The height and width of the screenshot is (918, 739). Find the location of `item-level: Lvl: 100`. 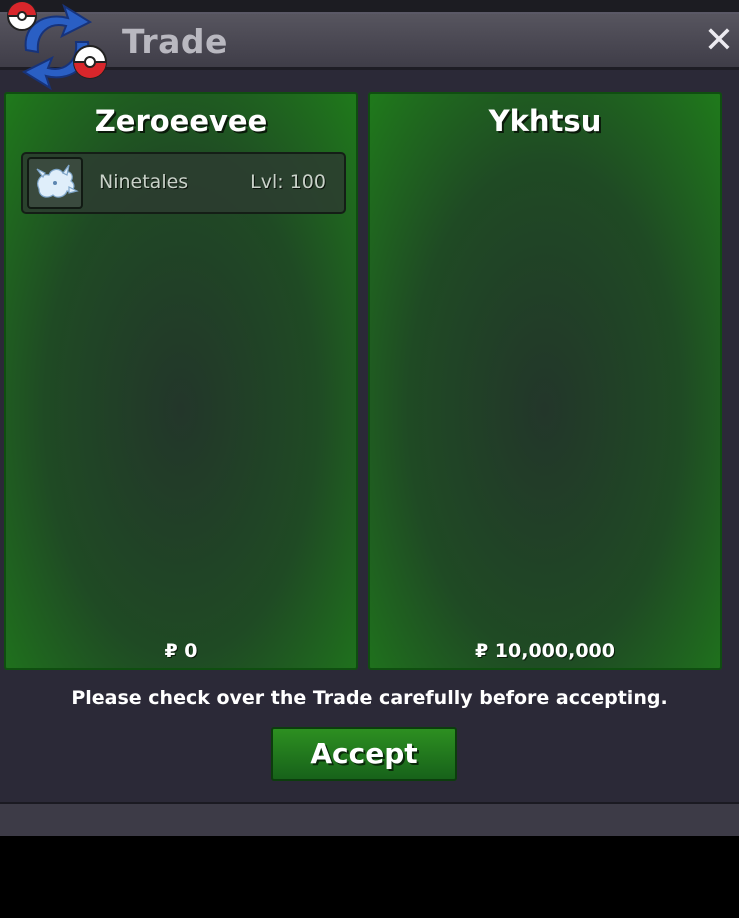

item-level: Lvl: 100 is located at coordinates (288, 182).